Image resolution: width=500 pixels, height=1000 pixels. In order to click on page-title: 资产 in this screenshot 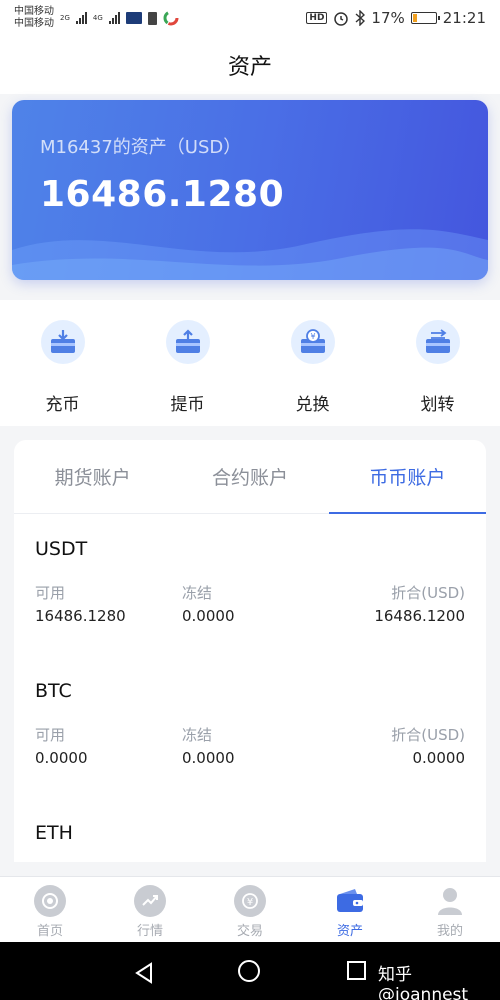, I will do `click(249, 67)`.